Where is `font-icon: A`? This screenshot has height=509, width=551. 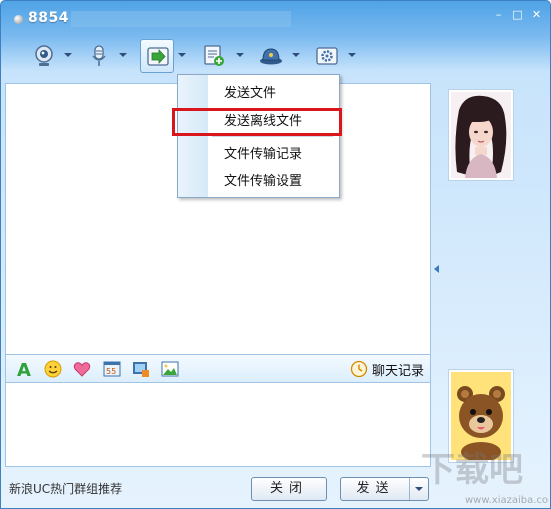 font-icon: A is located at coordinates (24, 370).